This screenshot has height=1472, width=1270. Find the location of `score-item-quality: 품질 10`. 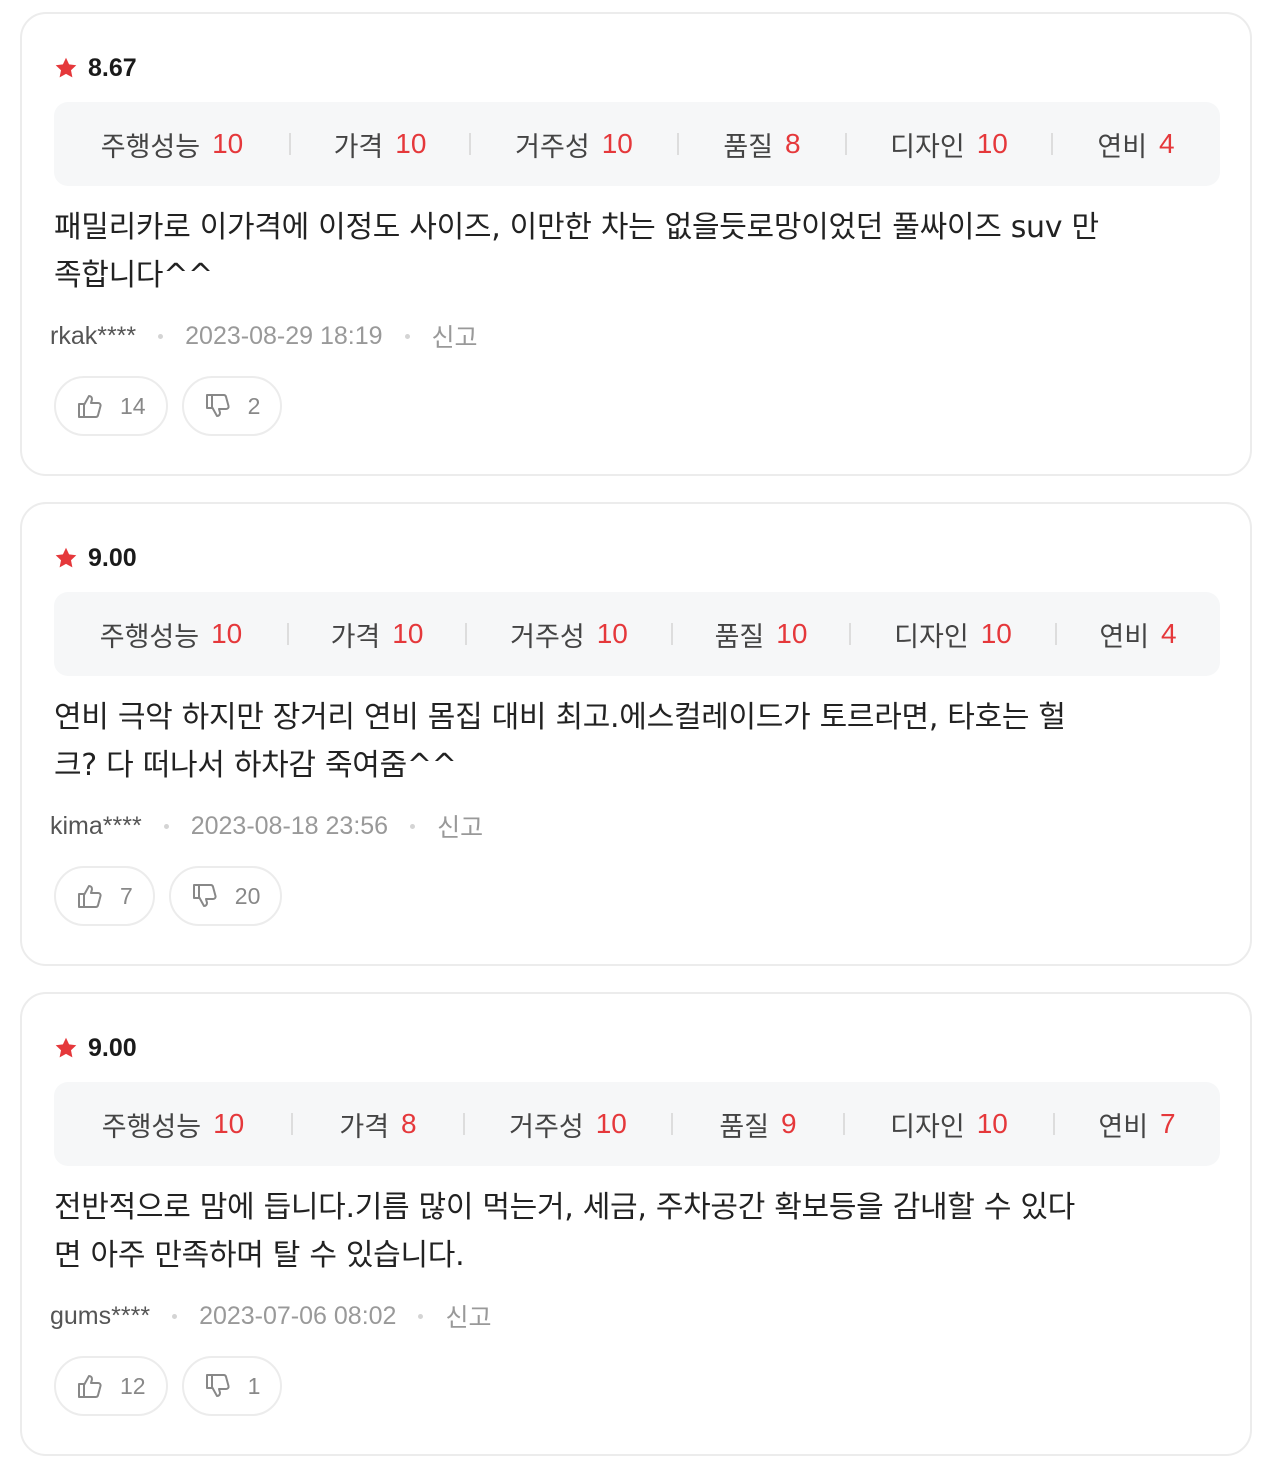

score-item-quality: 품질 10 is located at coordinates (761, 634).